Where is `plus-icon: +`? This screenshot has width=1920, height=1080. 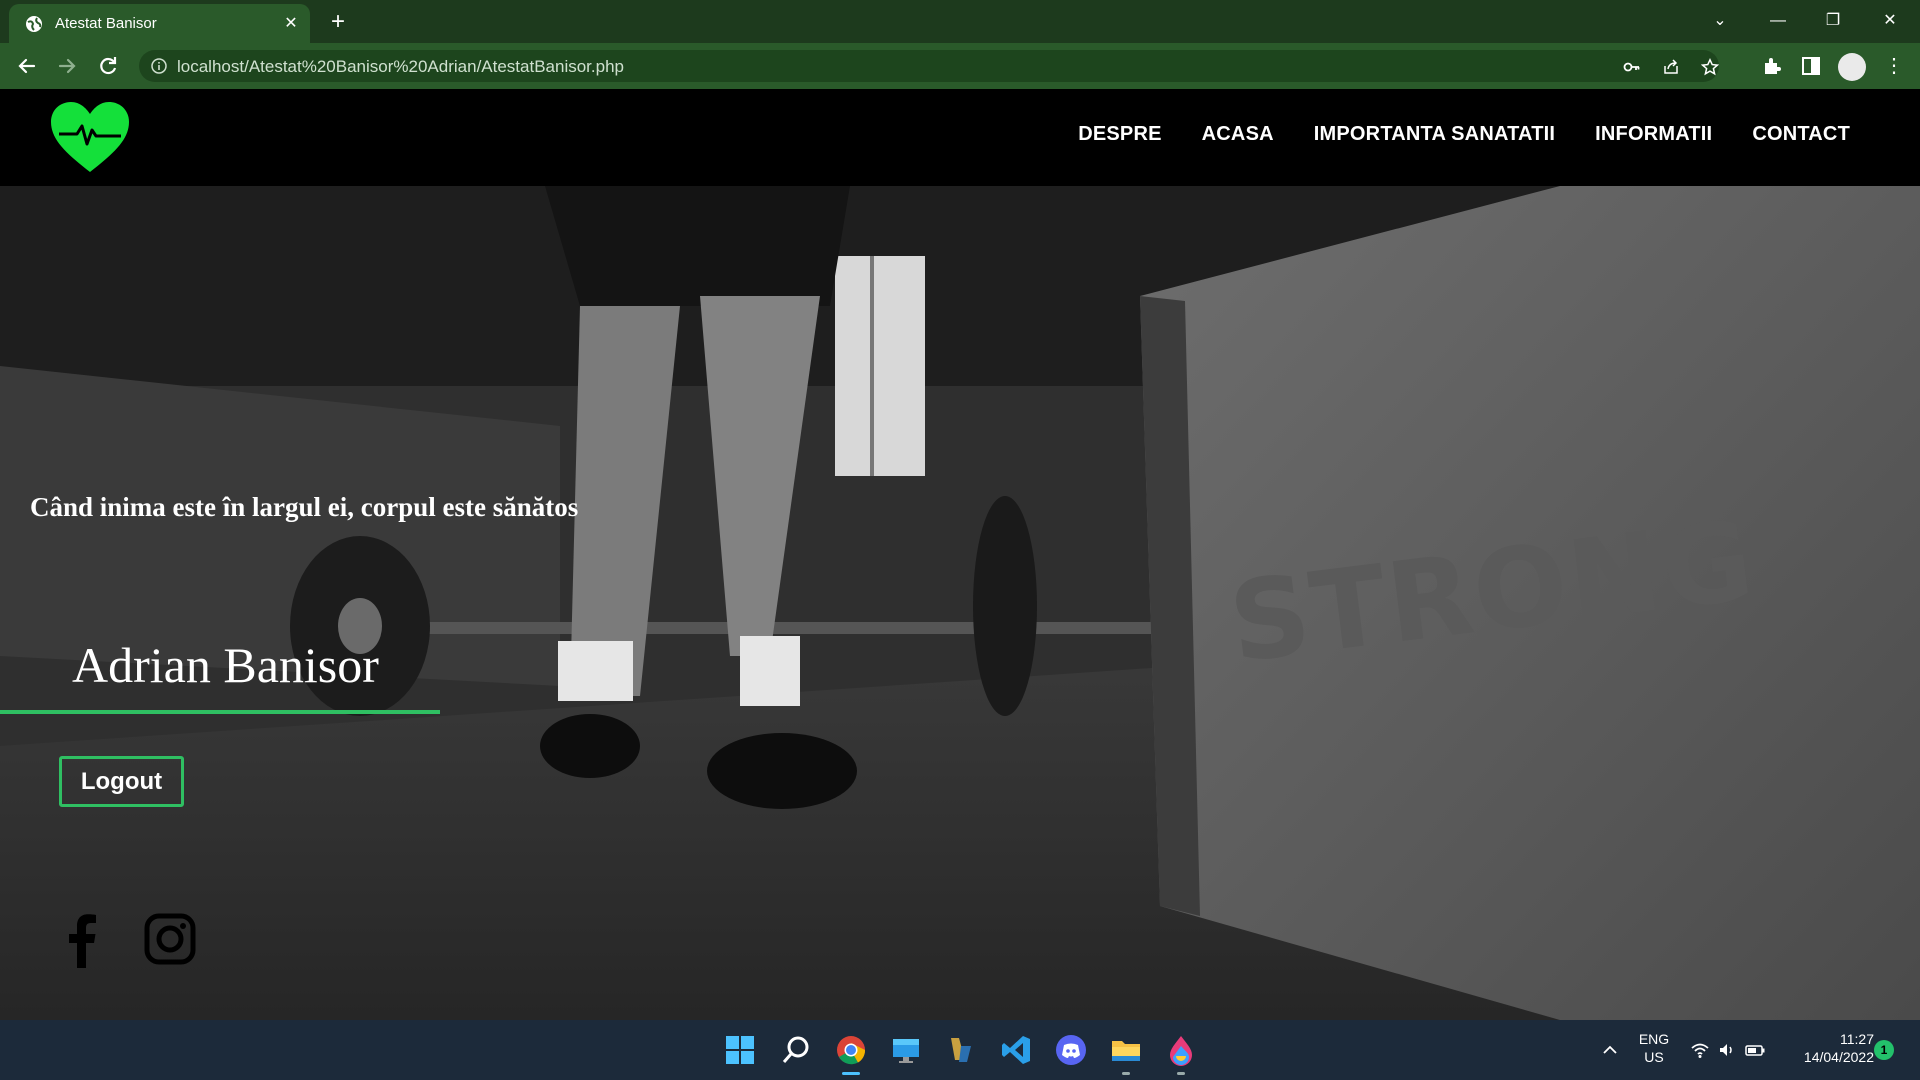 plus-icon: + is located at coordinates (338, 22).